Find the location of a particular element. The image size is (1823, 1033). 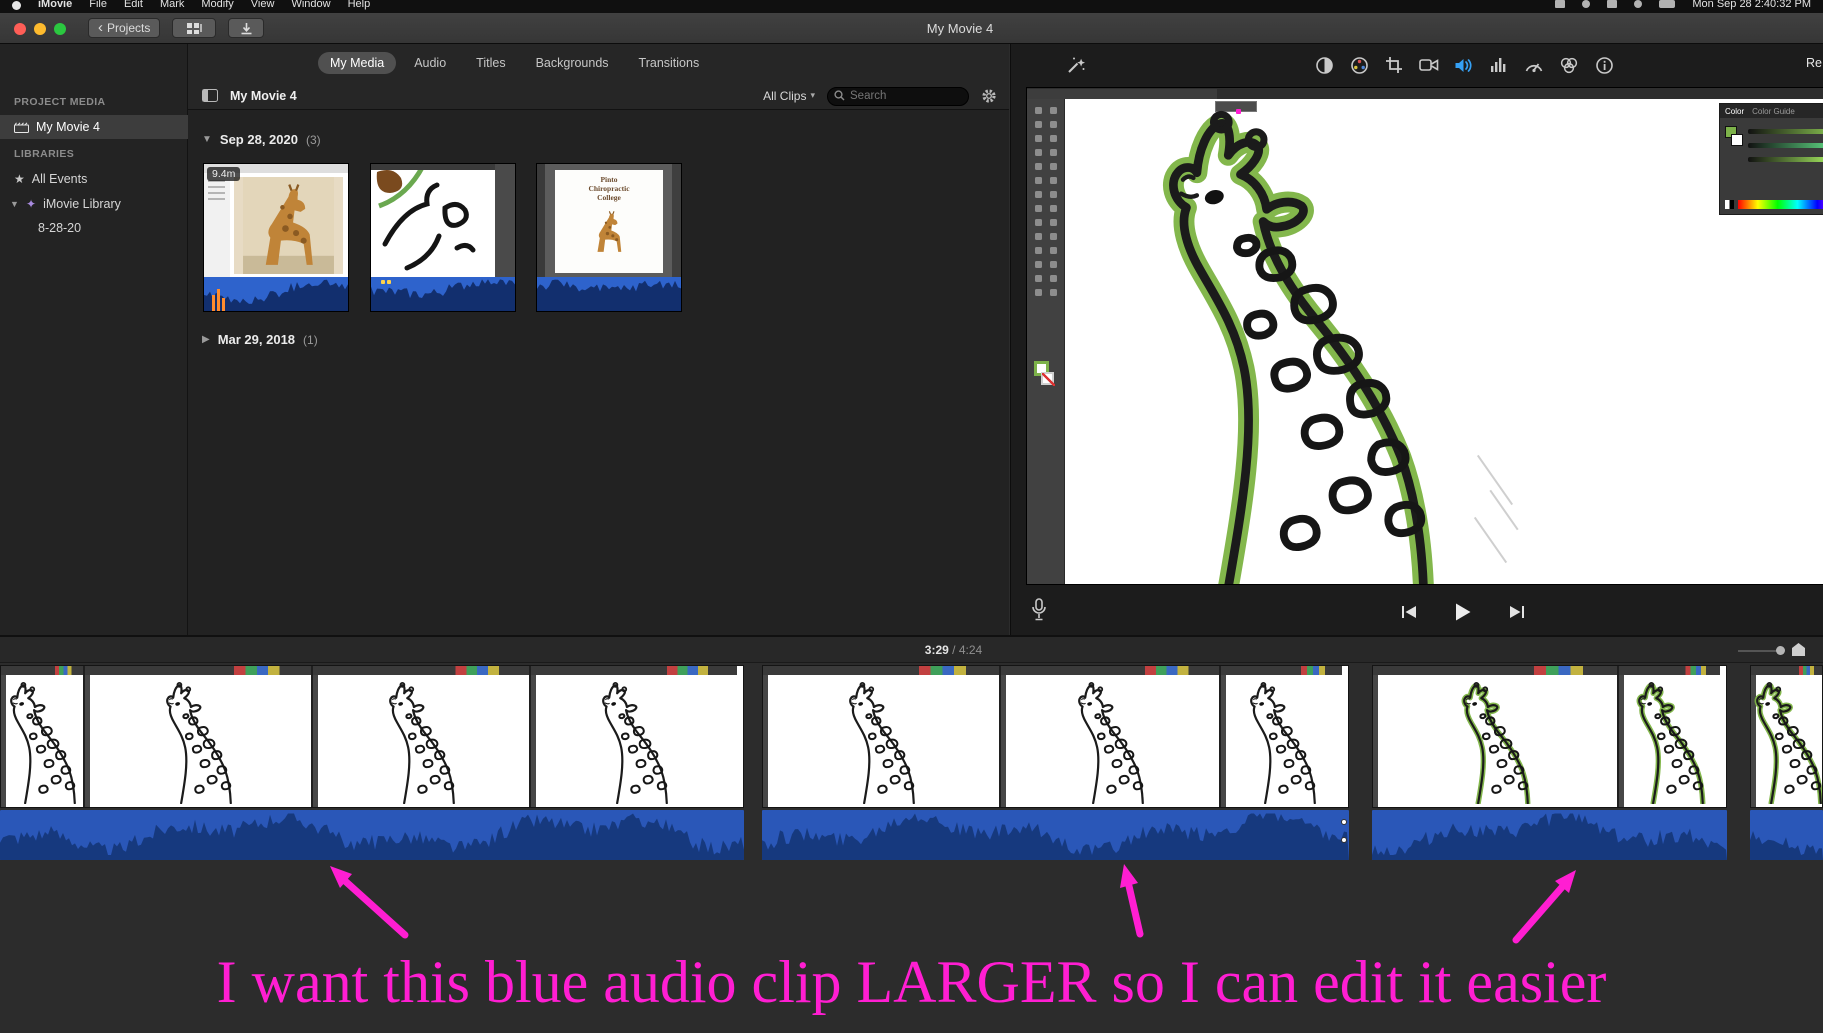

browser-settings-button is located at coordinates (989, 96).